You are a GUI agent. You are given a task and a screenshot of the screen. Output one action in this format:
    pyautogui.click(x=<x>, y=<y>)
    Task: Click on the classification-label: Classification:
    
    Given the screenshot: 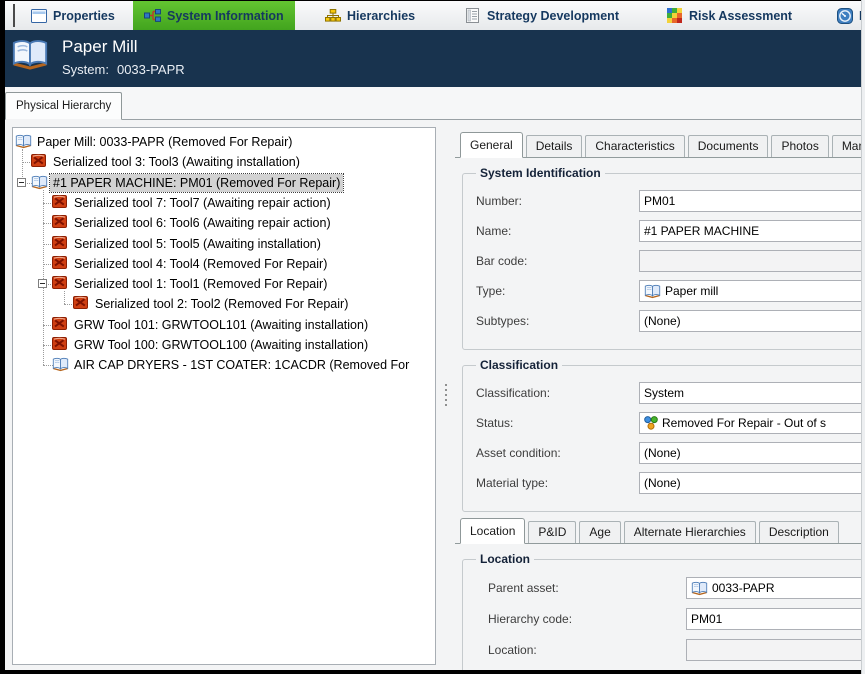 What is the action you would take?
    pyautogui.click(x=513, y=393)
    